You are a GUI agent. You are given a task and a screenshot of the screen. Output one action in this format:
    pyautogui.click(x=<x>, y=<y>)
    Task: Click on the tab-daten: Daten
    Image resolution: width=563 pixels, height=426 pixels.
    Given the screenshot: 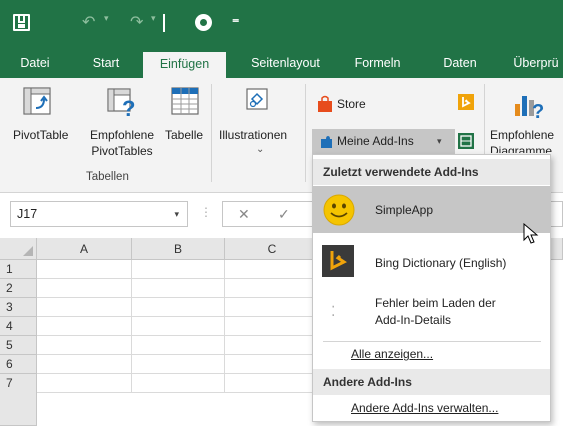 What is the action you would take?
    pyautogui.click(x=460, y=63)
    